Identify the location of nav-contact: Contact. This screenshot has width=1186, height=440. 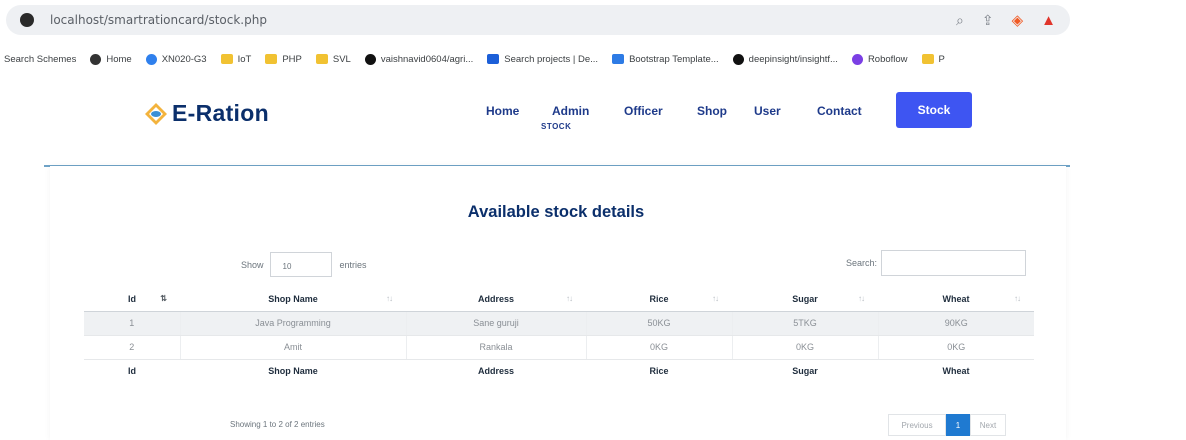
(839, 111).